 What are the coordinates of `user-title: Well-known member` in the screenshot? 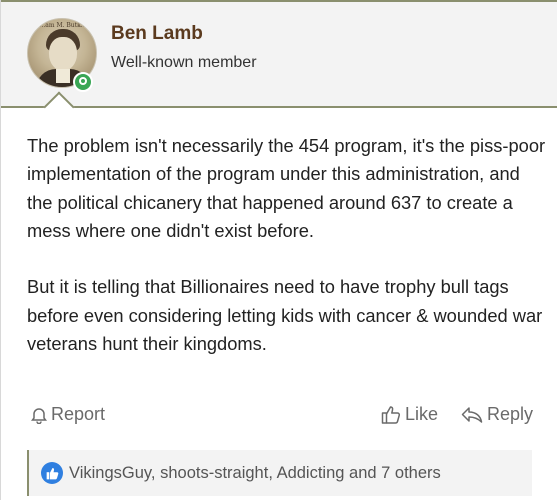 It's located at (184, 62).